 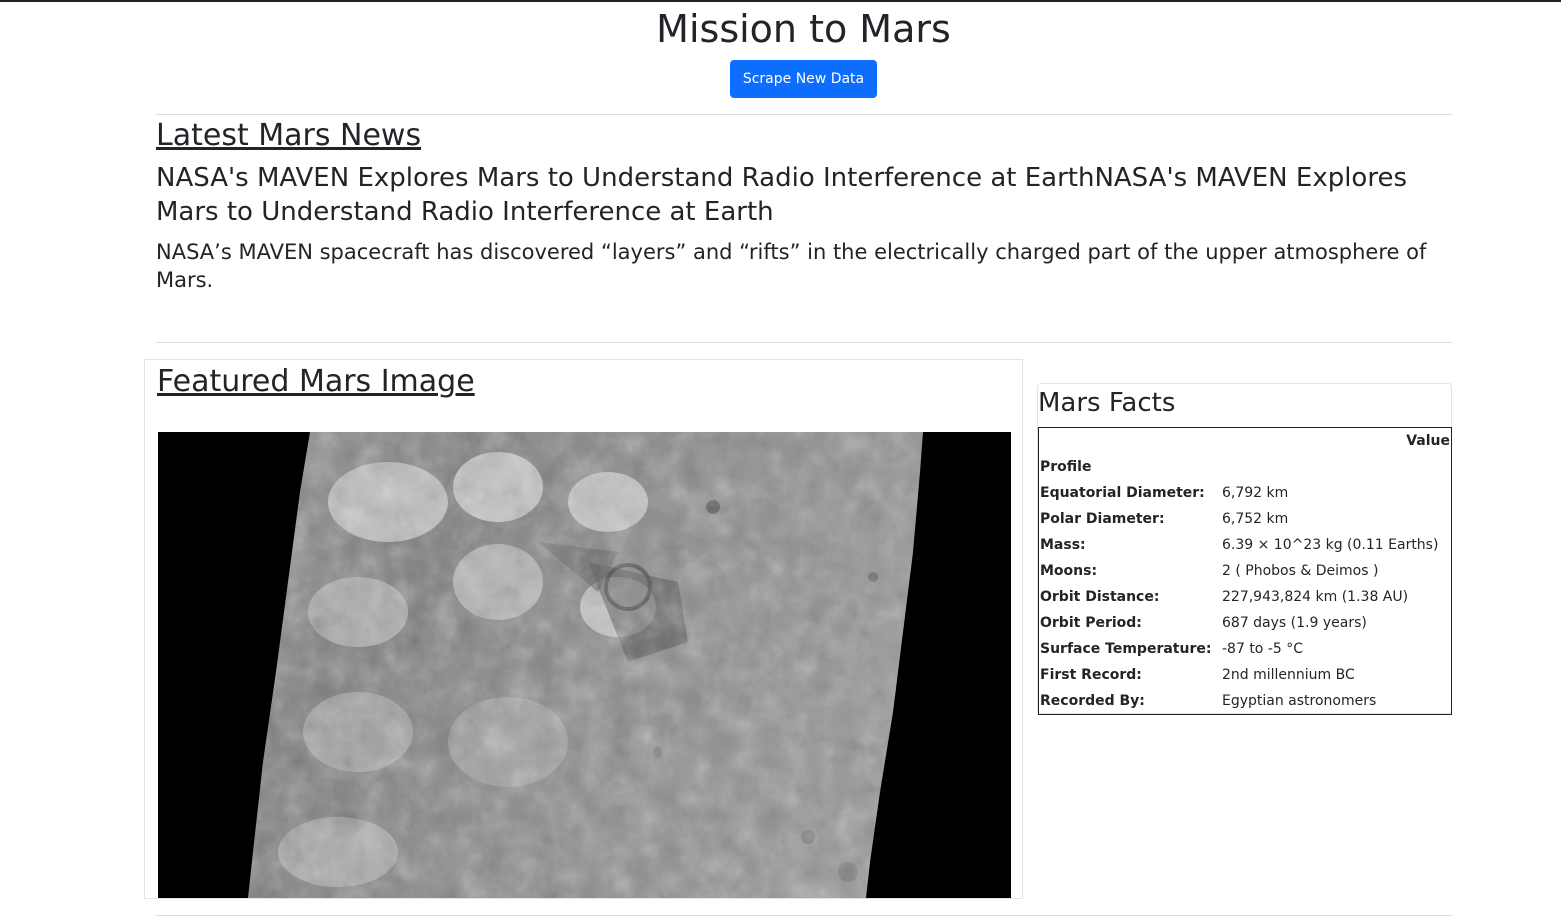 What do you see at coordinates (1063, 545) in the screenshot?
I see `fact-label: Mass:` at bounding box center [1063, 545].